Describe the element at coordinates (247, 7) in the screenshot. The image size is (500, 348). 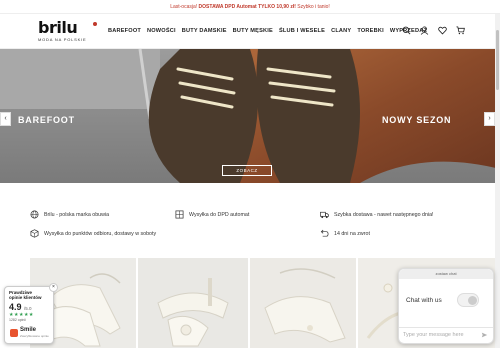
I see `promo-bold: DOSTAWA DPD Automat TYLKO 10,90 zł!` at that location.